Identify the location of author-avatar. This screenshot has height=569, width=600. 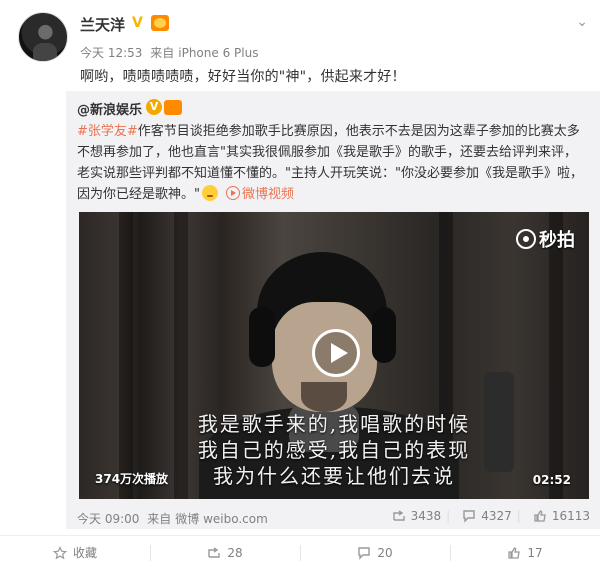
(43, 37).